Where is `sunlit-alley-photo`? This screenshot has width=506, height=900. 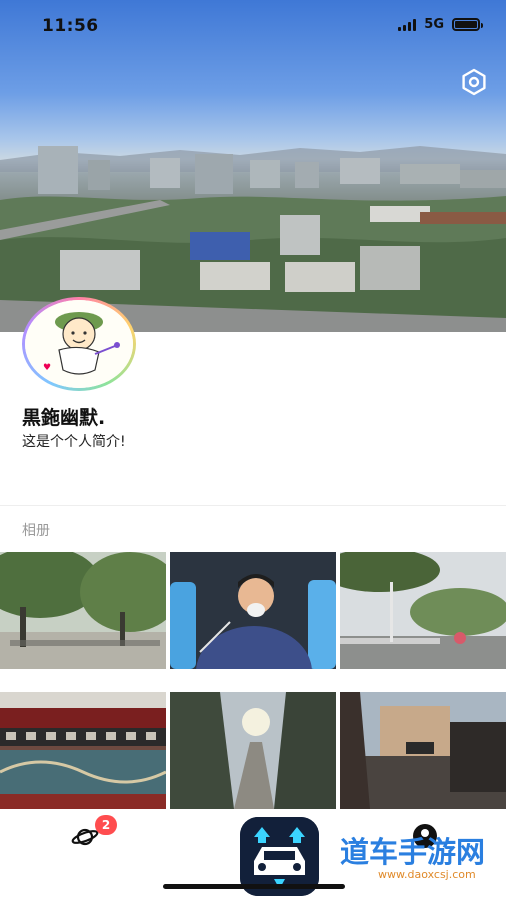
sunlit-alley-photo is located at coordinates (253, 750).